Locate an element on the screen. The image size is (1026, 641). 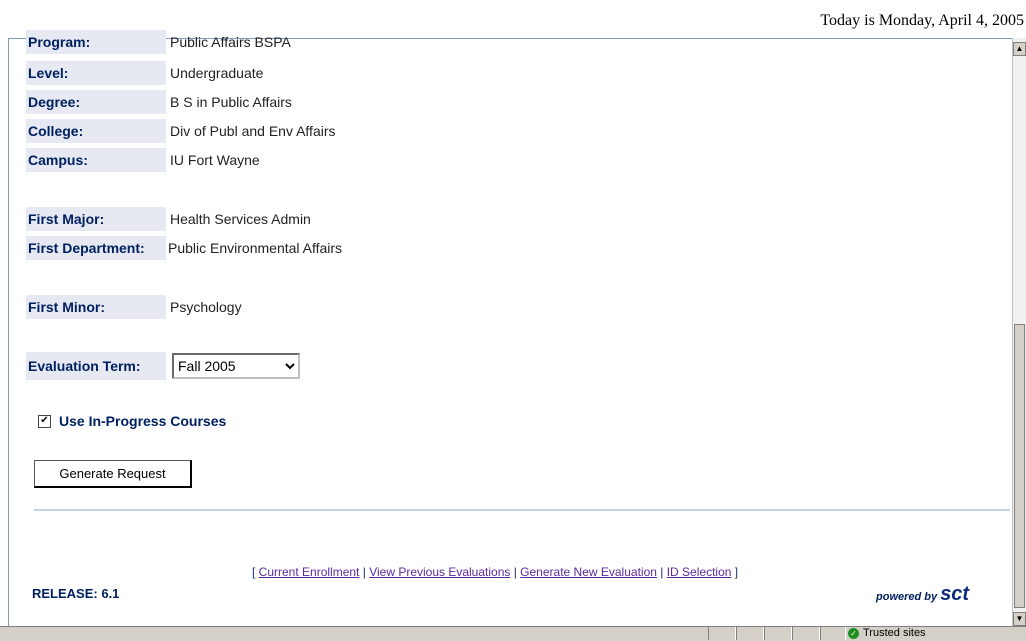
level-row: Level: Undergraduate is located at coordinates (144, 73).